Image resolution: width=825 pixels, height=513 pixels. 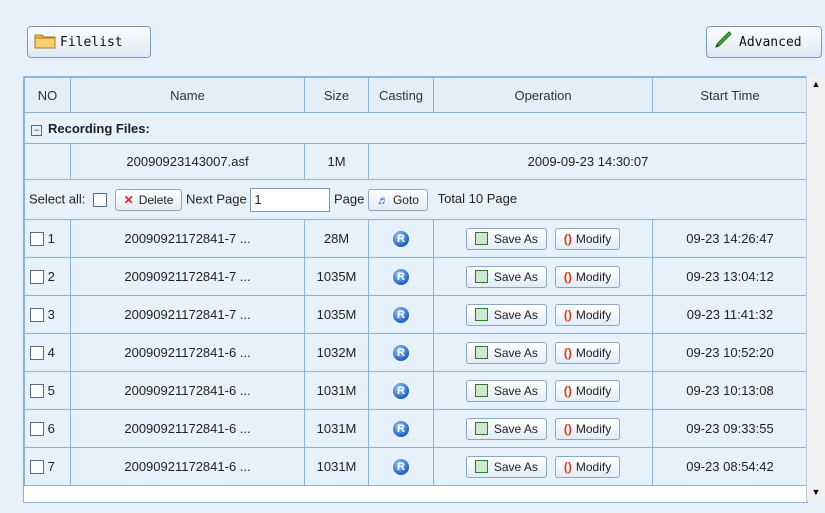 I want to click on goto-button: ♬ Goto, so click(x=397, y=199).